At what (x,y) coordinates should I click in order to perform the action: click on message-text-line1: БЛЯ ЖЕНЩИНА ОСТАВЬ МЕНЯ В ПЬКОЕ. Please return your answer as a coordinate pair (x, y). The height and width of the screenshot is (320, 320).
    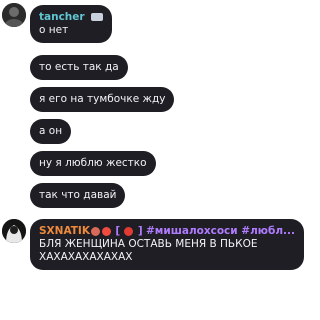
    Looking at the image, I should click on (148, 244).